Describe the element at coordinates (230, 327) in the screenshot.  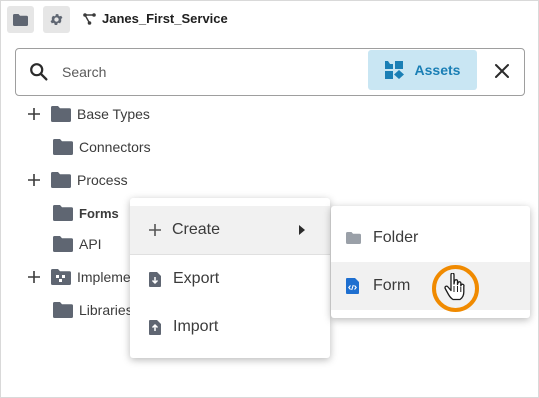
I see `menu-item-import: Import` at that location.